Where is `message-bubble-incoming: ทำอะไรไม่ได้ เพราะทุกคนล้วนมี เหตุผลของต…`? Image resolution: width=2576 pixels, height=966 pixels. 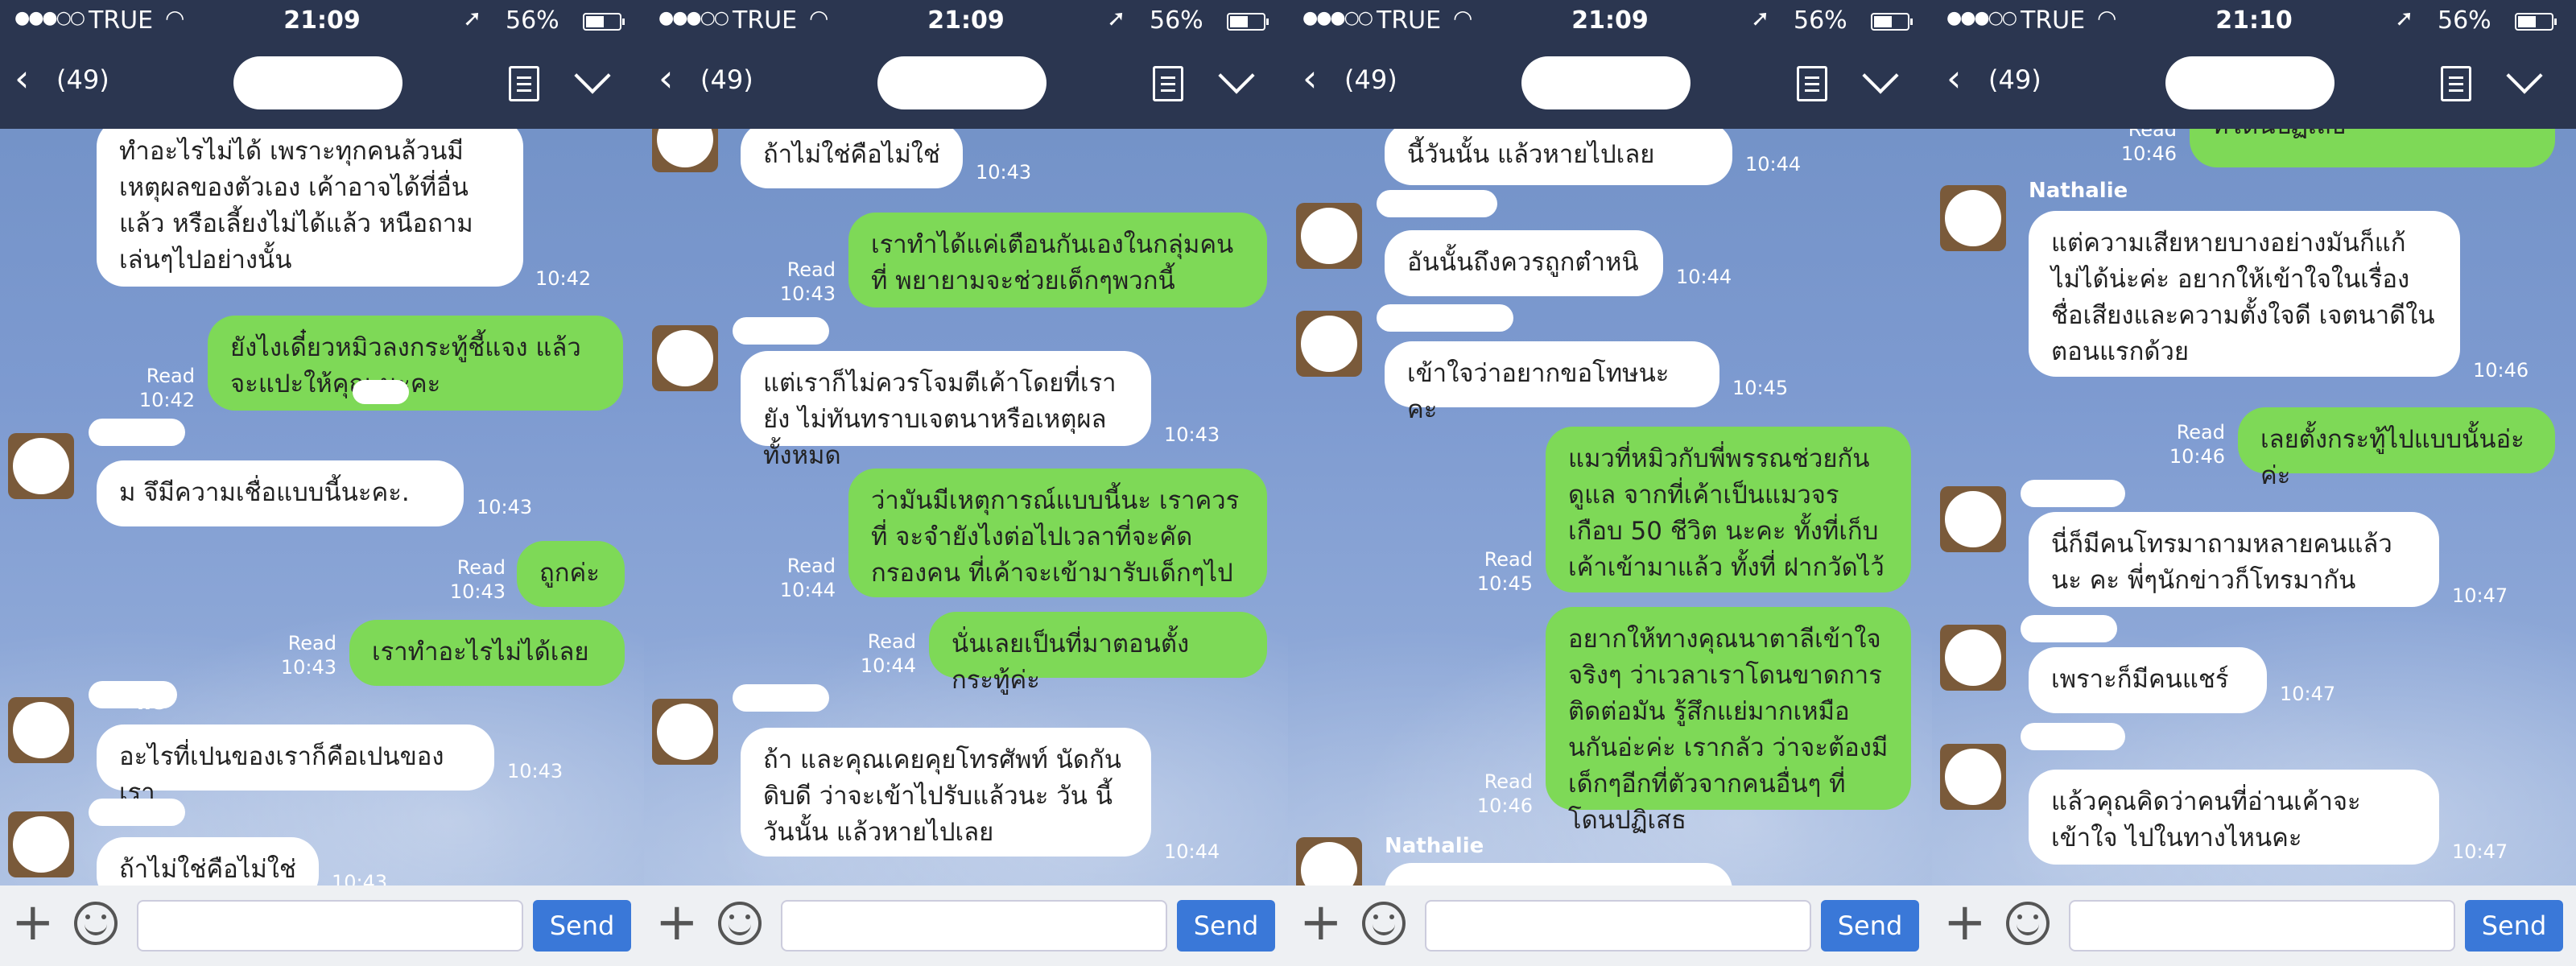 message-bubble-incoming: ทำอะไรไม่ได้ เพราะทุกคนล้วนมี เหตุผลของต… is located at coordinates (310, 208).